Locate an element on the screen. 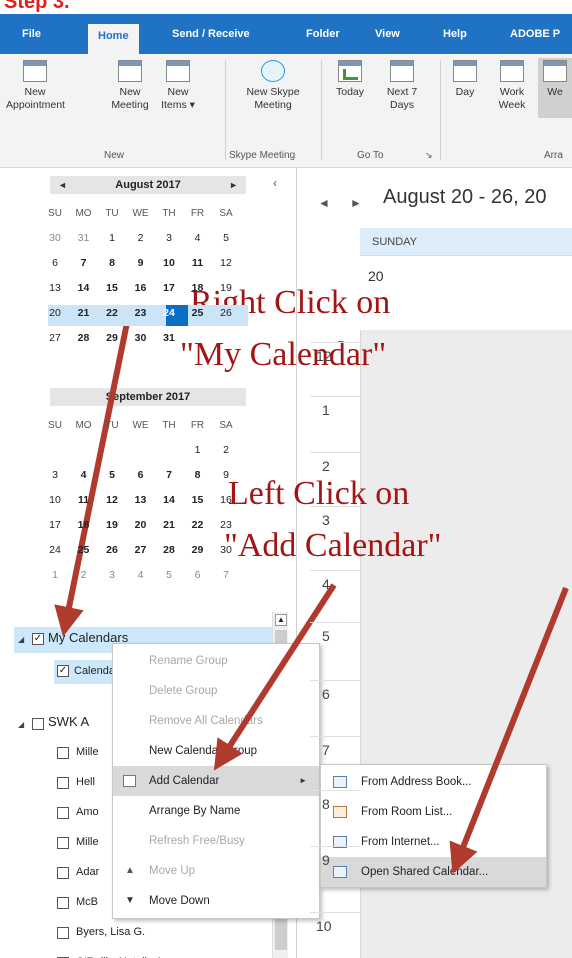  shared-calendar-item: Byers, Lisa G. is located at coordinates (110, 932).